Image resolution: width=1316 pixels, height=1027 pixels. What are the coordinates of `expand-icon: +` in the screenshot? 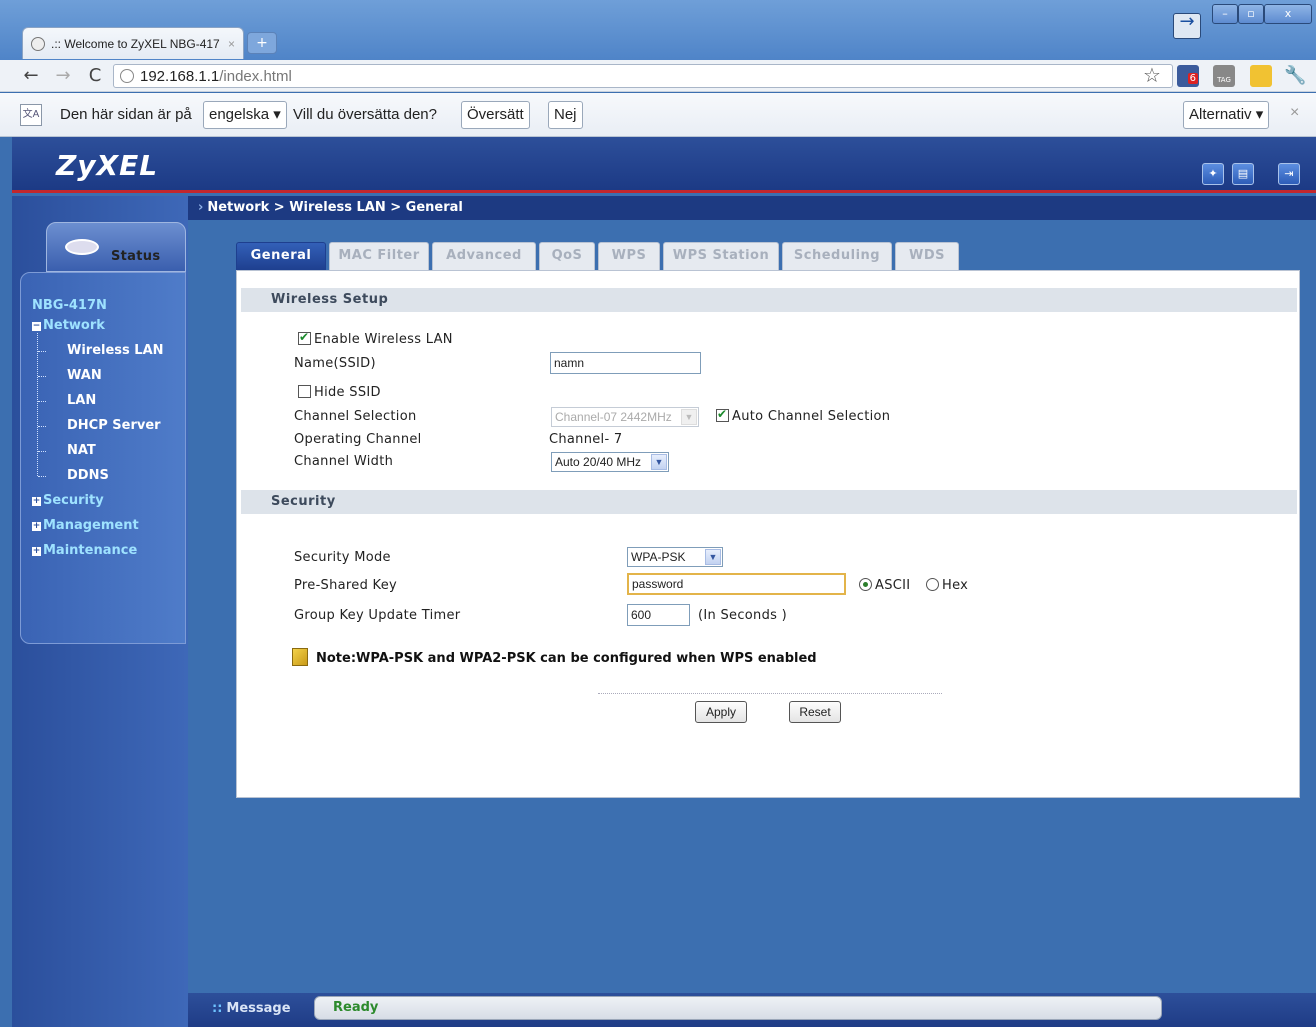 It's located at (36, 526).